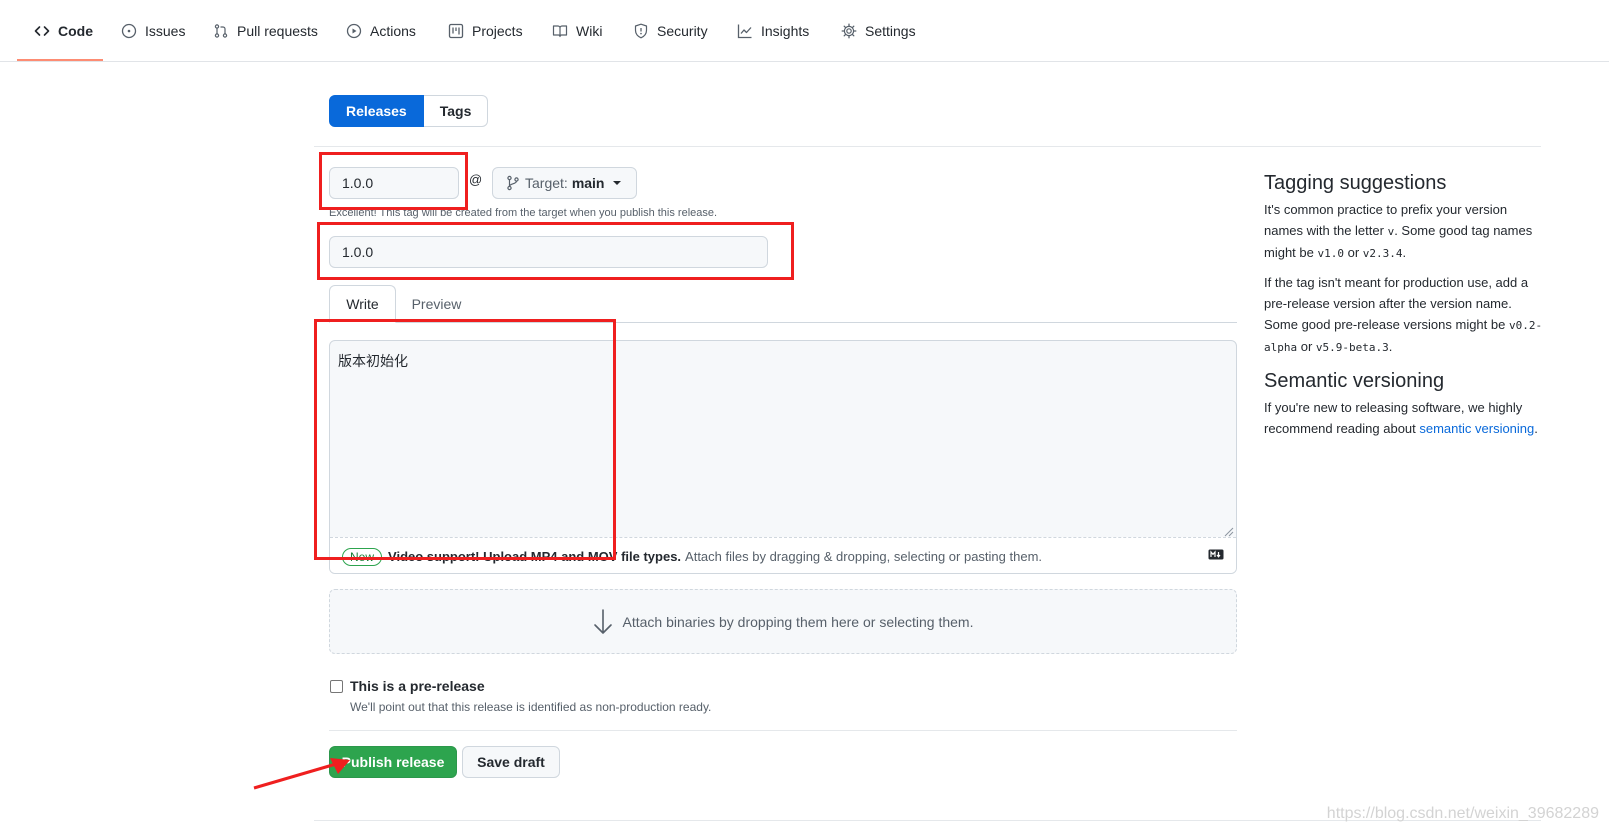 This screenshot has width=1609, height=834. What do you see at coordinates (616, 183) in the screenshot?
I see `chevron-down-icon` at bounding box center [616, 183].